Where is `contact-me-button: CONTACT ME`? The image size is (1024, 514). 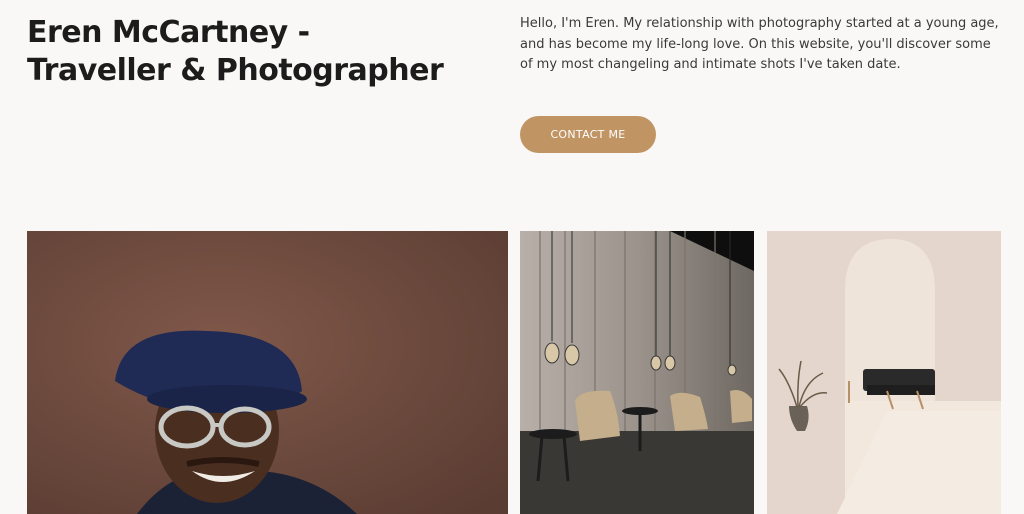
contact-me-button: CONTACT ME is located at coordinates (588, 134).